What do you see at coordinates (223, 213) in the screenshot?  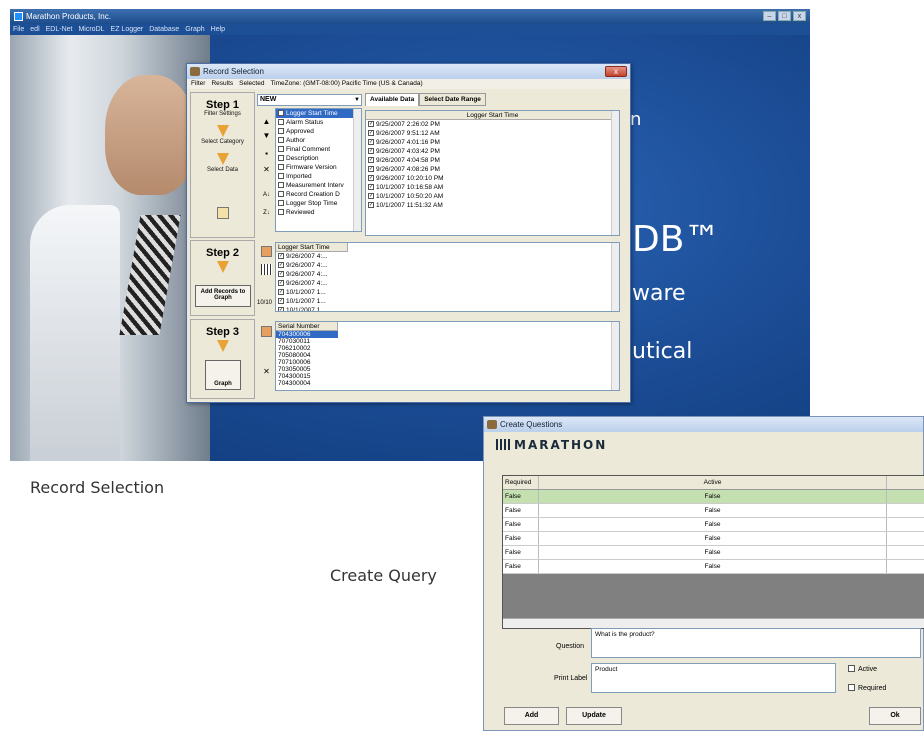 I see `filter-settings-icon` at bounding box center [223, 213].